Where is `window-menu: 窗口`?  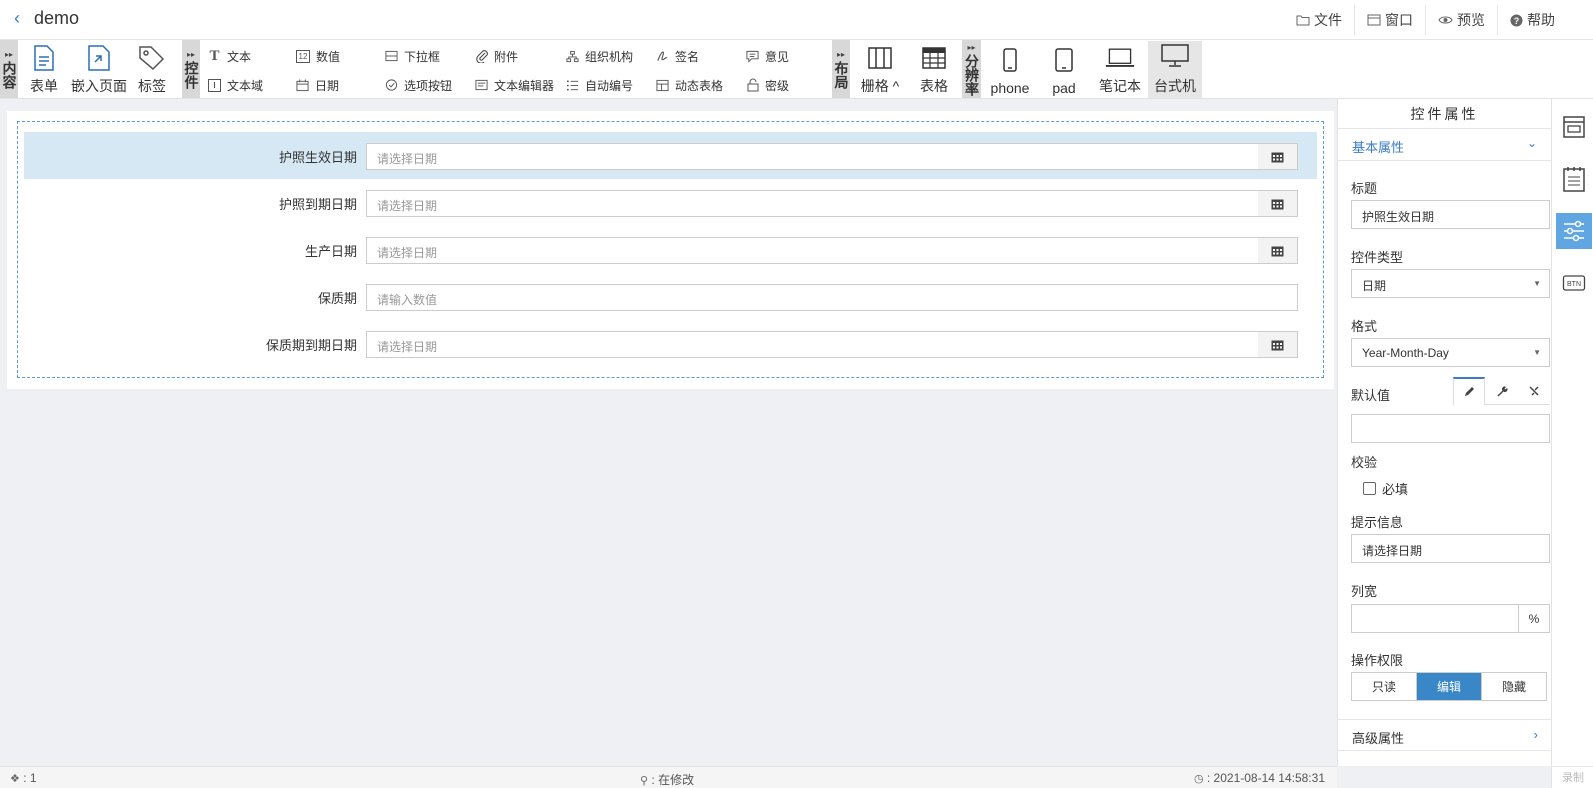 window-menu: 窗口 is located at coordinates (1389, 20).